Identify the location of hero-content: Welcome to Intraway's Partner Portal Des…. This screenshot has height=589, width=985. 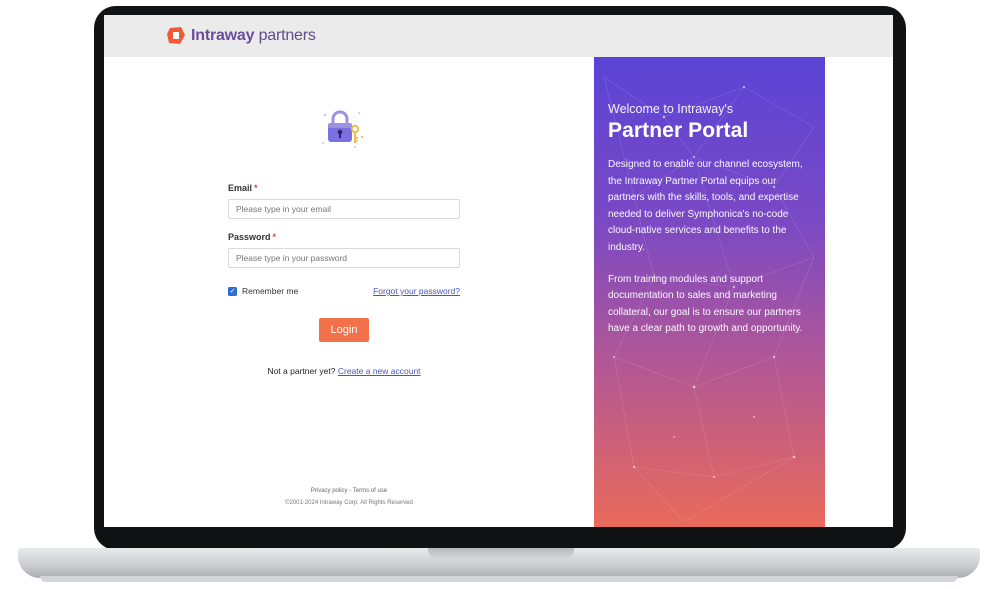
(710, 220).